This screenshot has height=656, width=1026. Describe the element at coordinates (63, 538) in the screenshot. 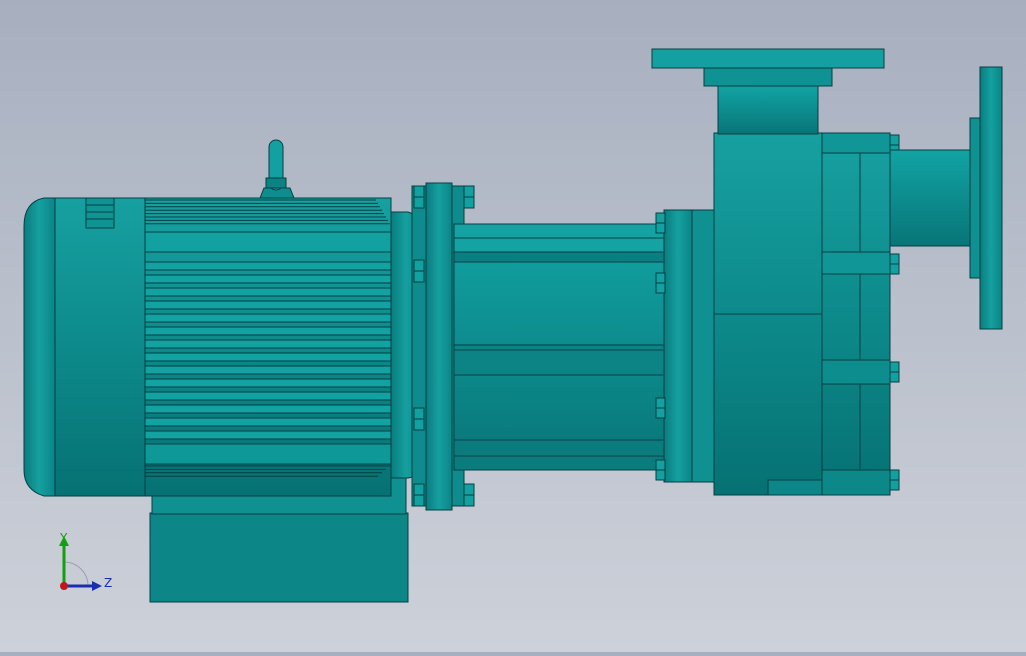

I see `y-axis-label: Y` at that location.